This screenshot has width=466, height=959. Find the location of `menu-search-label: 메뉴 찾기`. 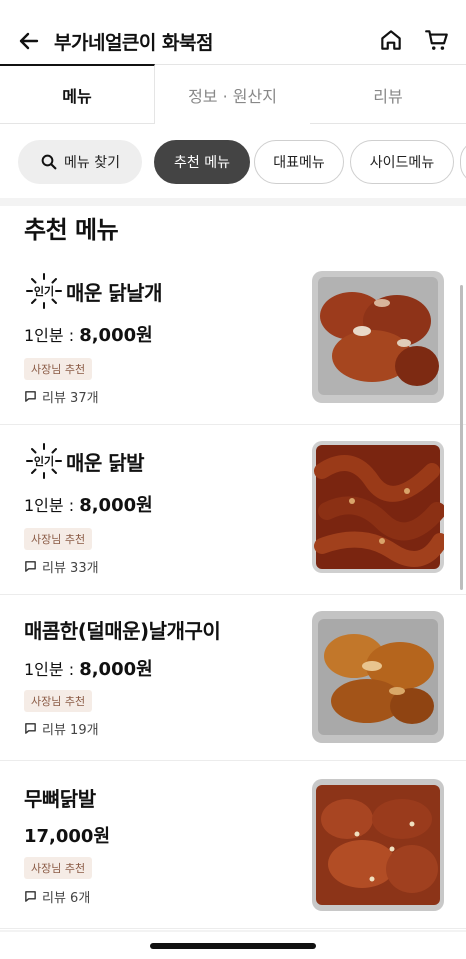

menu-search-label: 메뉴 찾기 is located at coordinates (92, 163).